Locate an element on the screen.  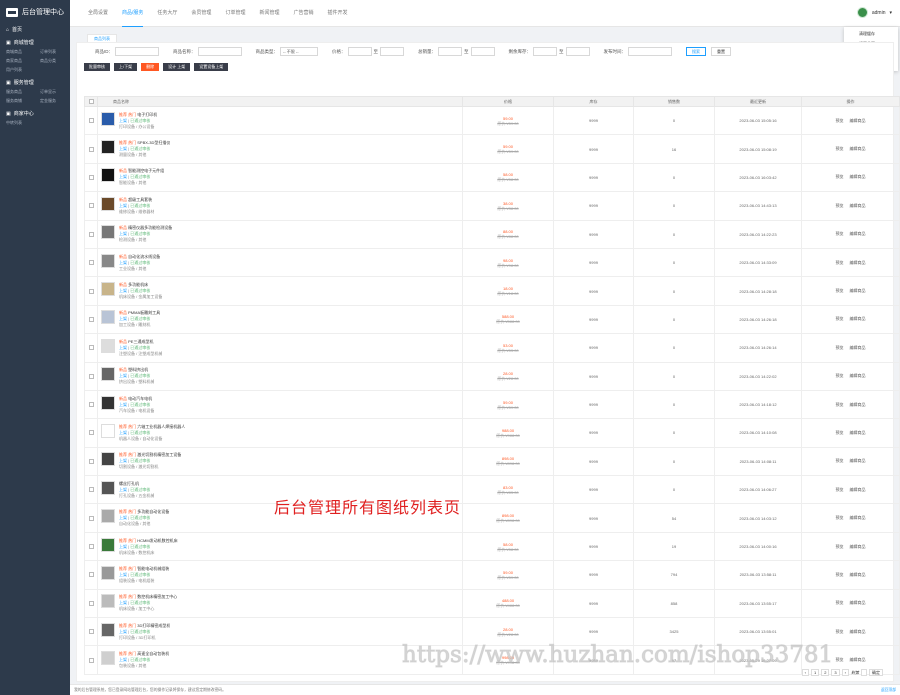
select-all-checkbox is located at coordinates (91, 101).